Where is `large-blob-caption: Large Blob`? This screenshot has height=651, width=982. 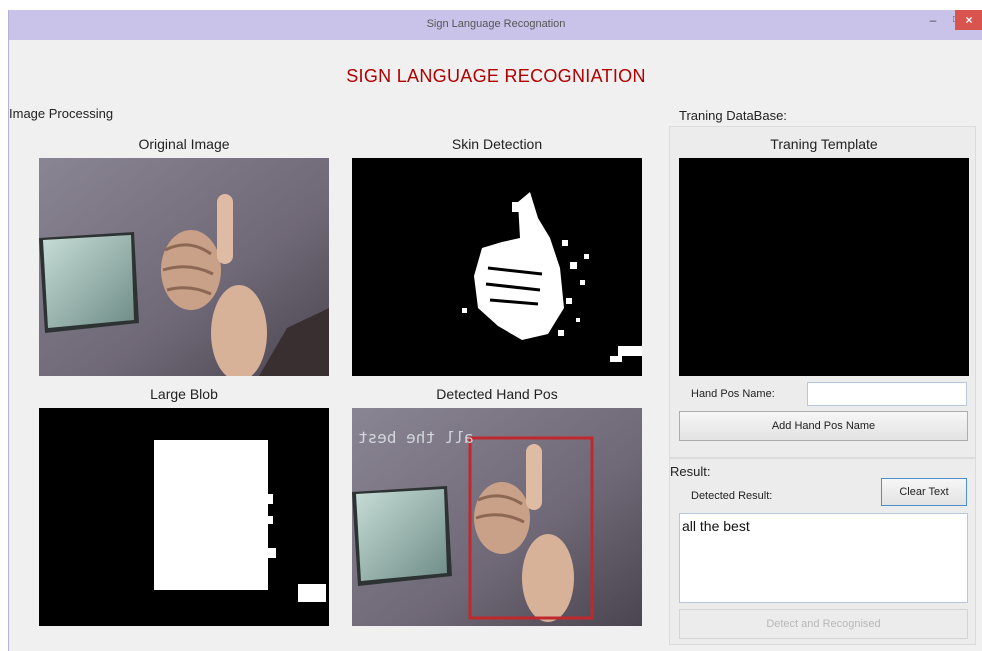 large-blob-caption: Large Blob is located at coordinates (184, 394).